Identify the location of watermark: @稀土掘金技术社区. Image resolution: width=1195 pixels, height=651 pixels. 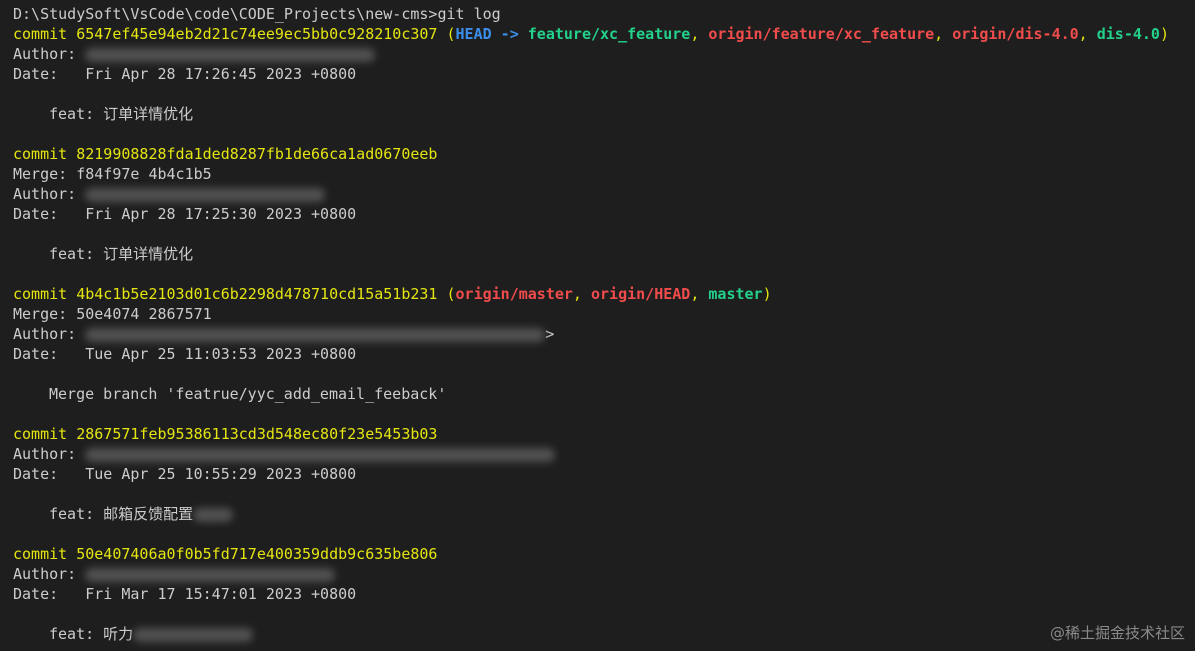
(1117, 633).